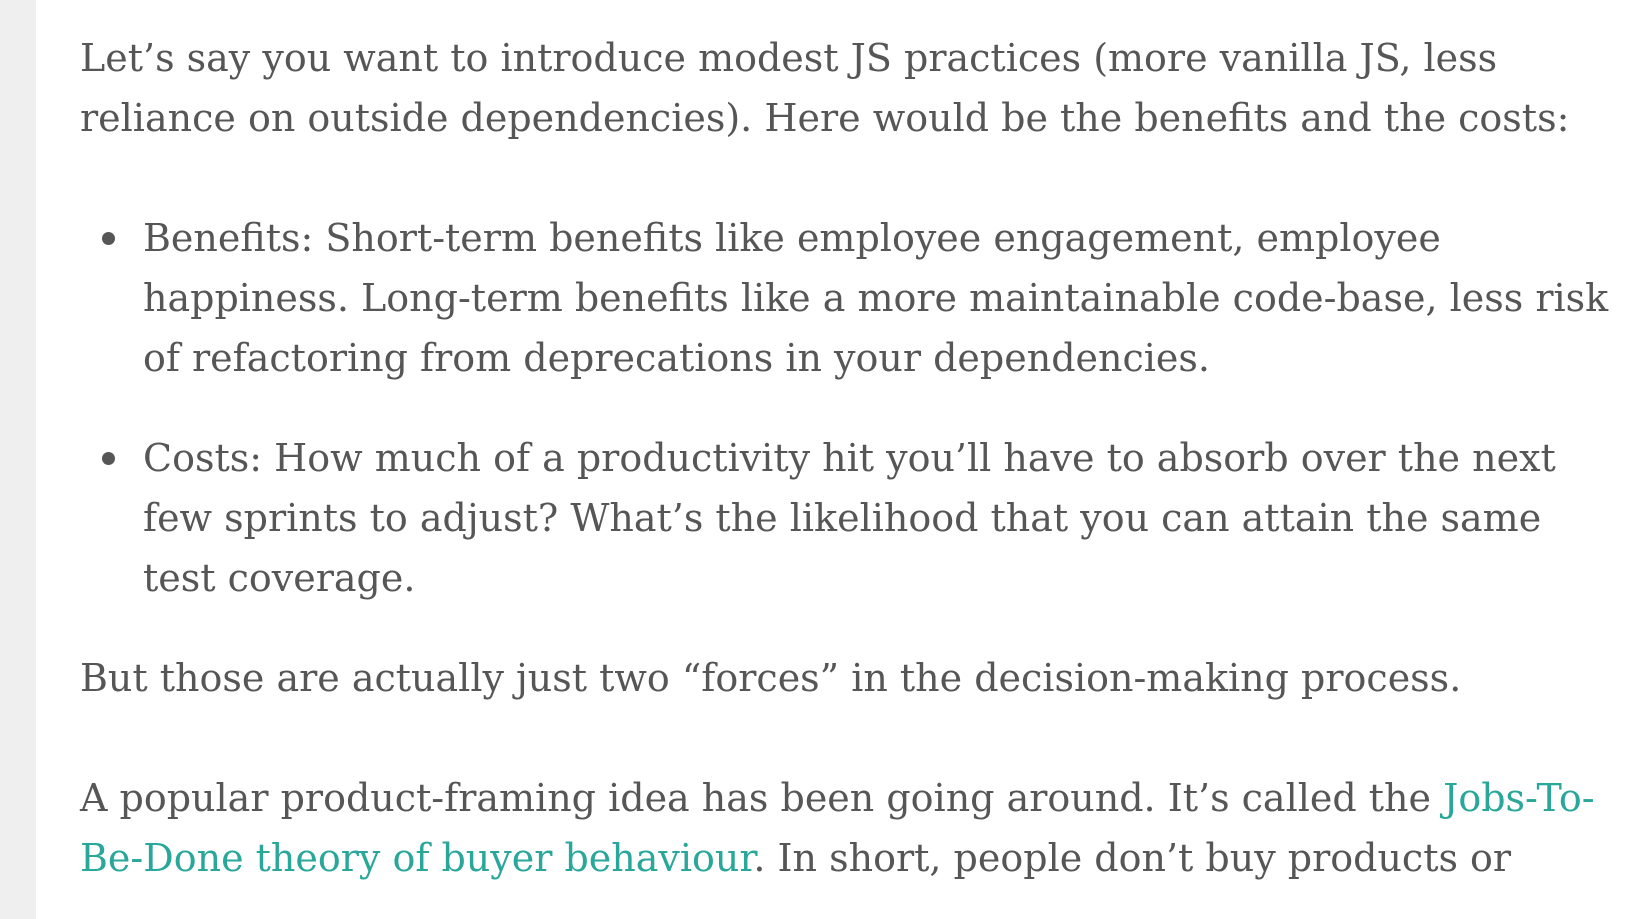 The width and height of the screenshot is (1633, 919). I want to click on jtbd-text-after: . In short, people don’t buy products or, so click(1132, 858).